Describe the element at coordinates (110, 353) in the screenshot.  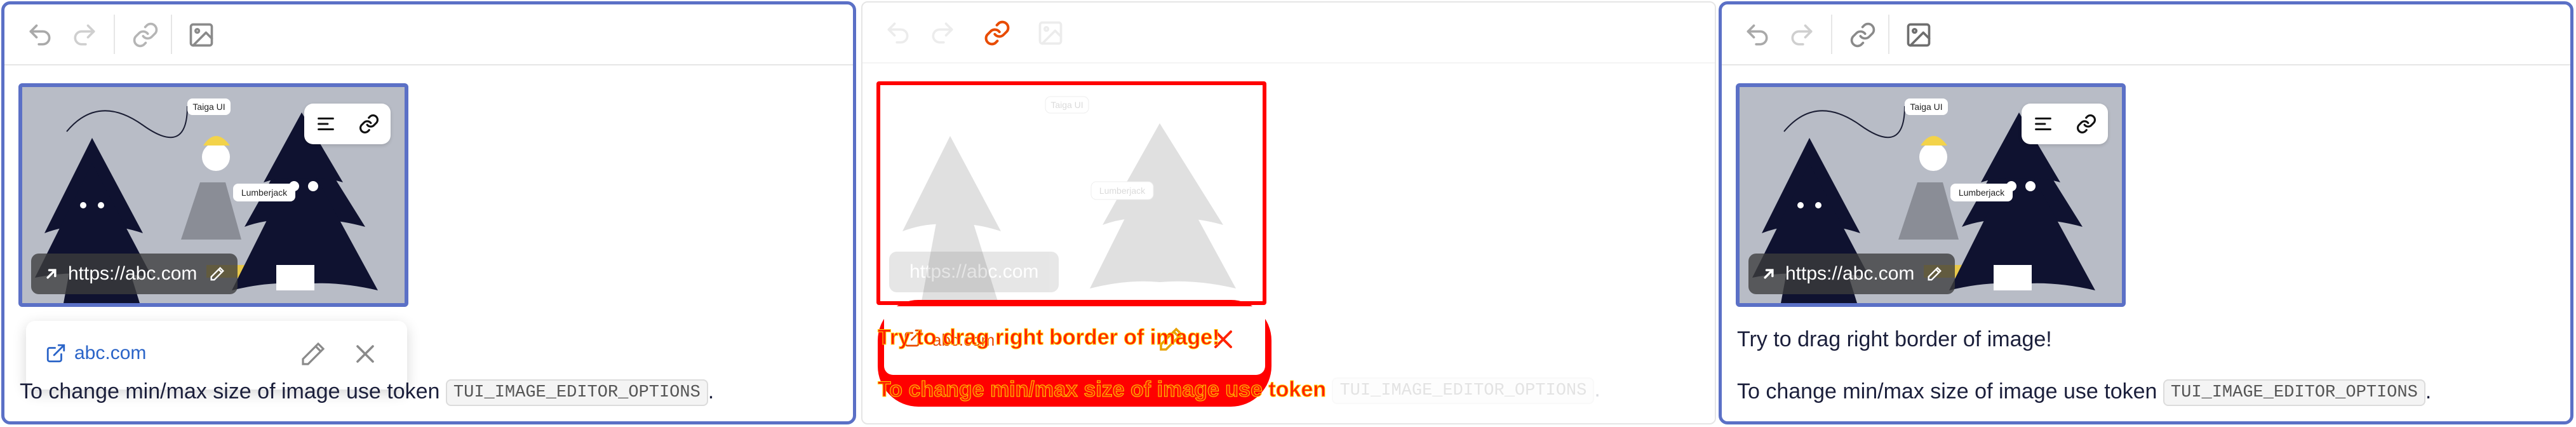
I see `link-preview-label: abc.com` at that location.